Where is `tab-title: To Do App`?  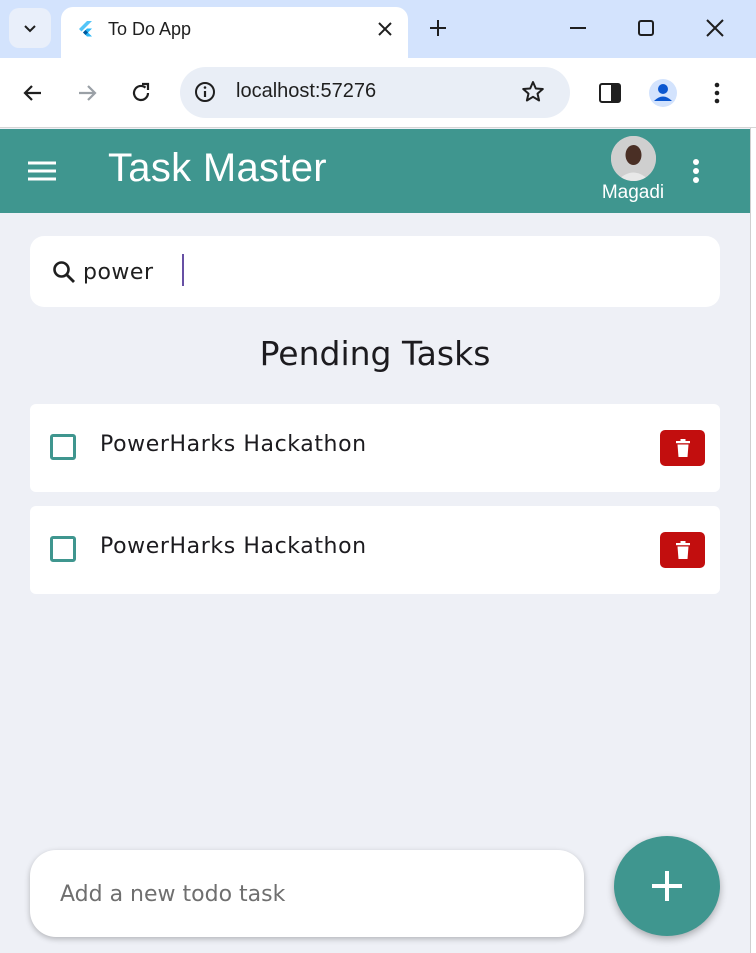
tab-title: To Do App is located at coordinates (150, 29).